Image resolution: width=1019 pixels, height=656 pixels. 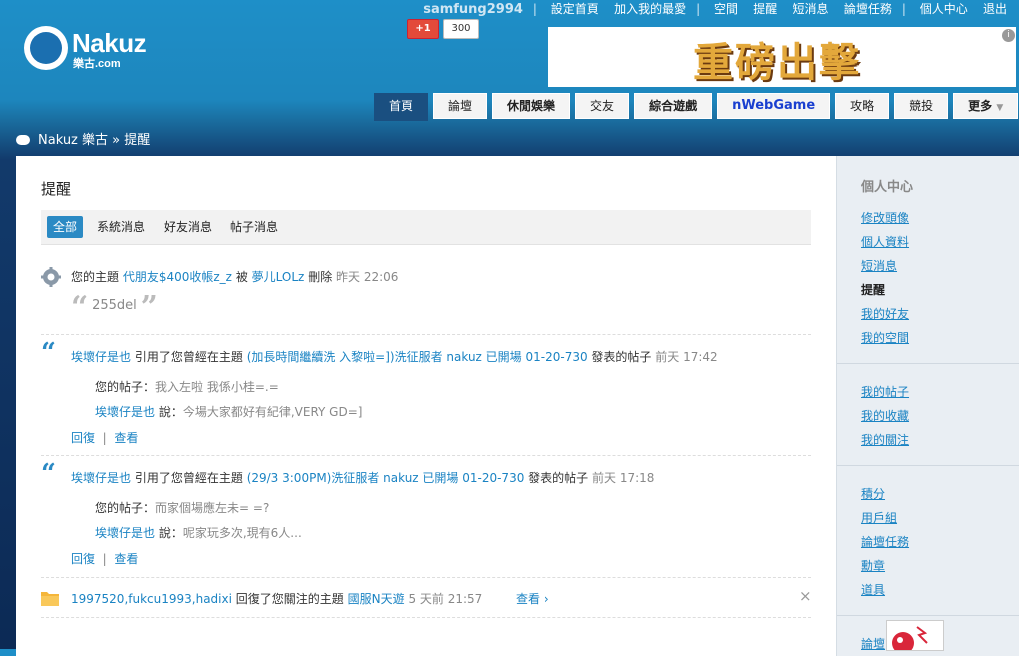 I want to click on floating-widget, so click(x=915, y=637).